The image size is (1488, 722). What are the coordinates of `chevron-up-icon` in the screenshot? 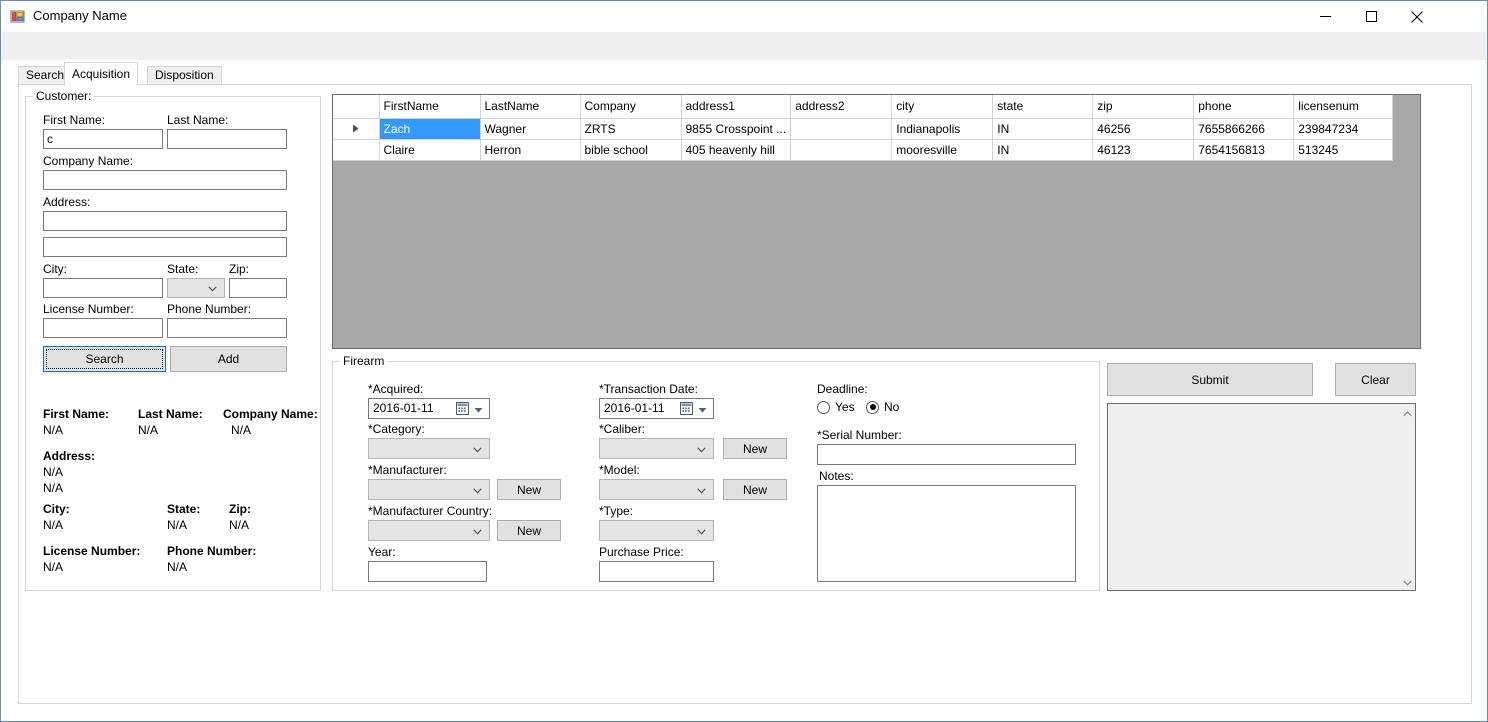 It's located at (1407, 413).